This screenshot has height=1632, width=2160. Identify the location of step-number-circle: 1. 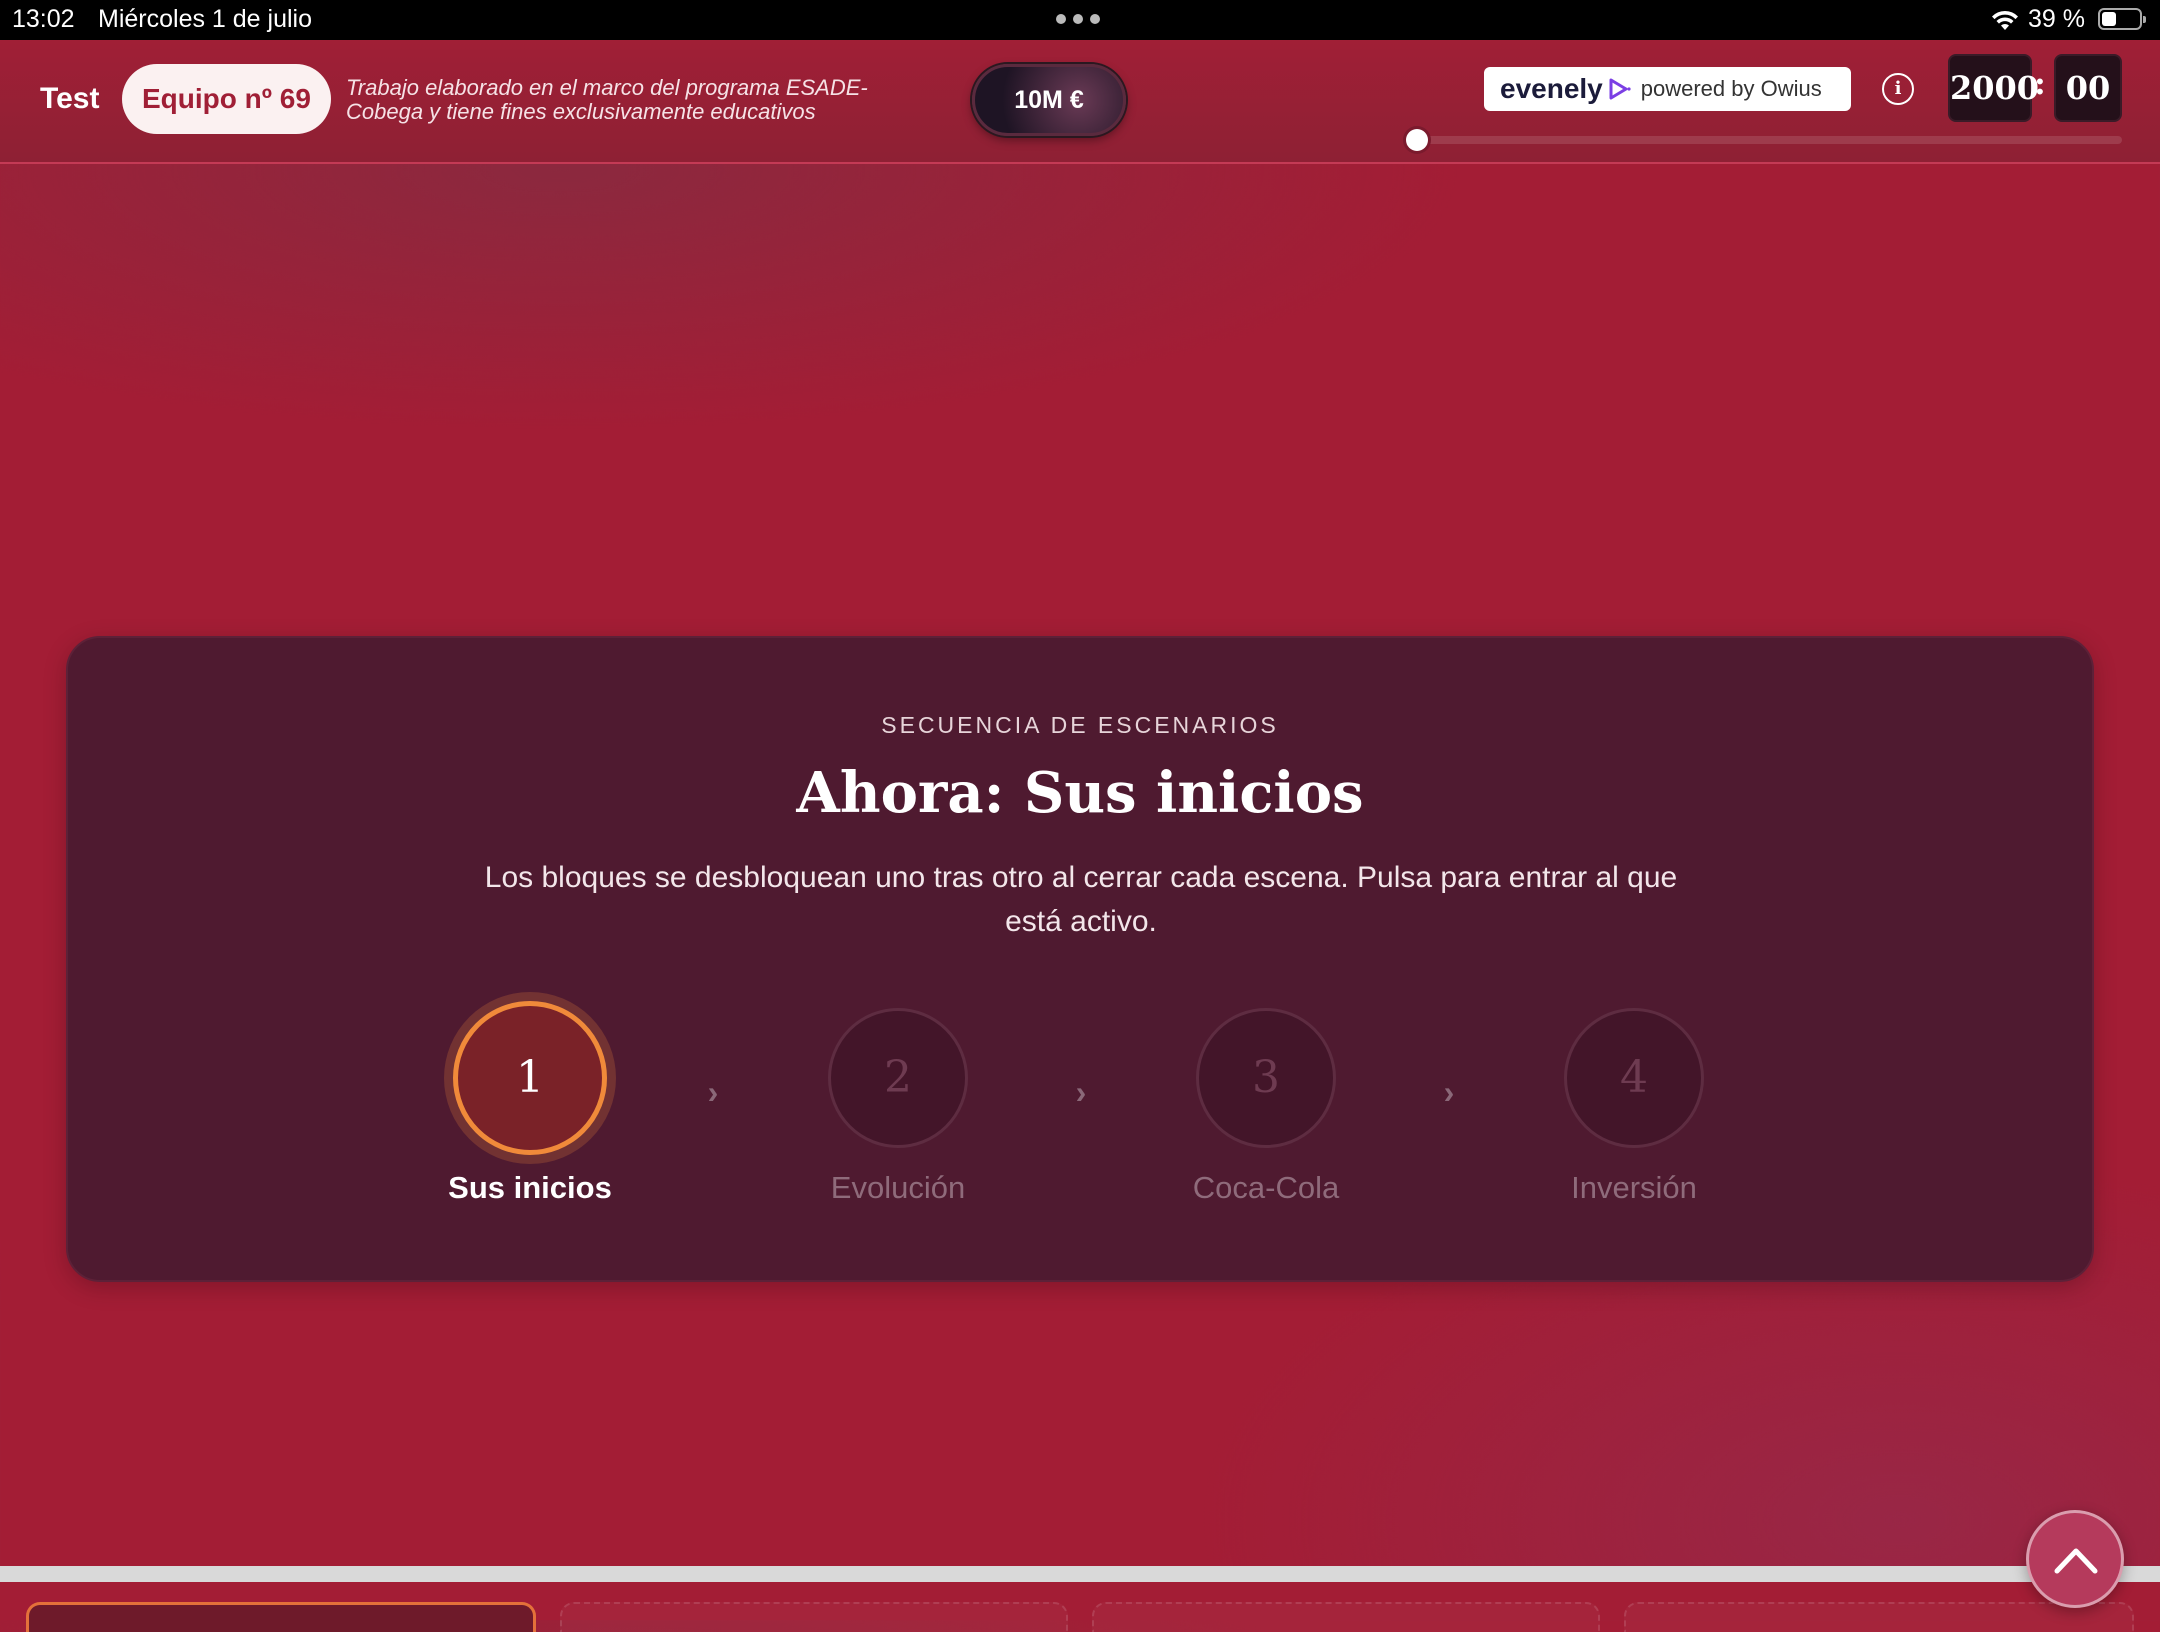
(530, 1078).